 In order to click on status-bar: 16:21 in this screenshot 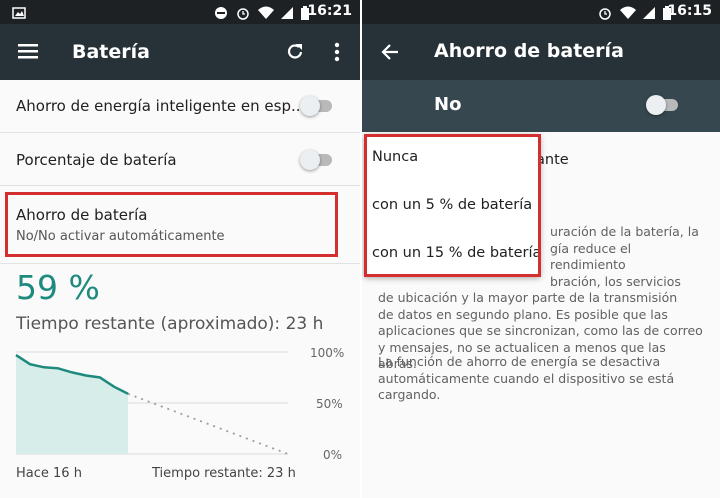, I will do `click(180, 12)`.